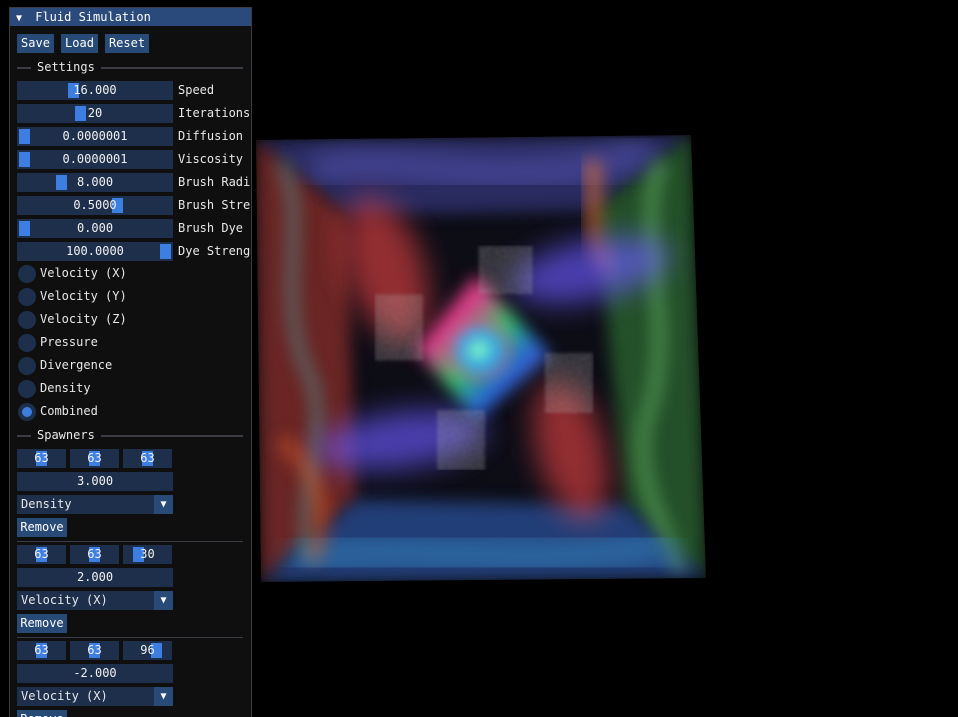 This screenshot has width=958, height=717. What do you see at coordinates (95, 504) in the screenshot?
I see `spawner-type-dropdown: Density ▼` at bounding box center [95, 504].